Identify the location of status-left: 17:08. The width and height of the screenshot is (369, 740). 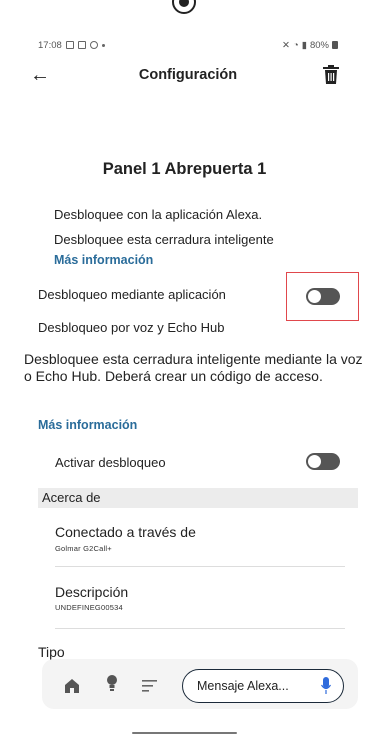
(71, 45).